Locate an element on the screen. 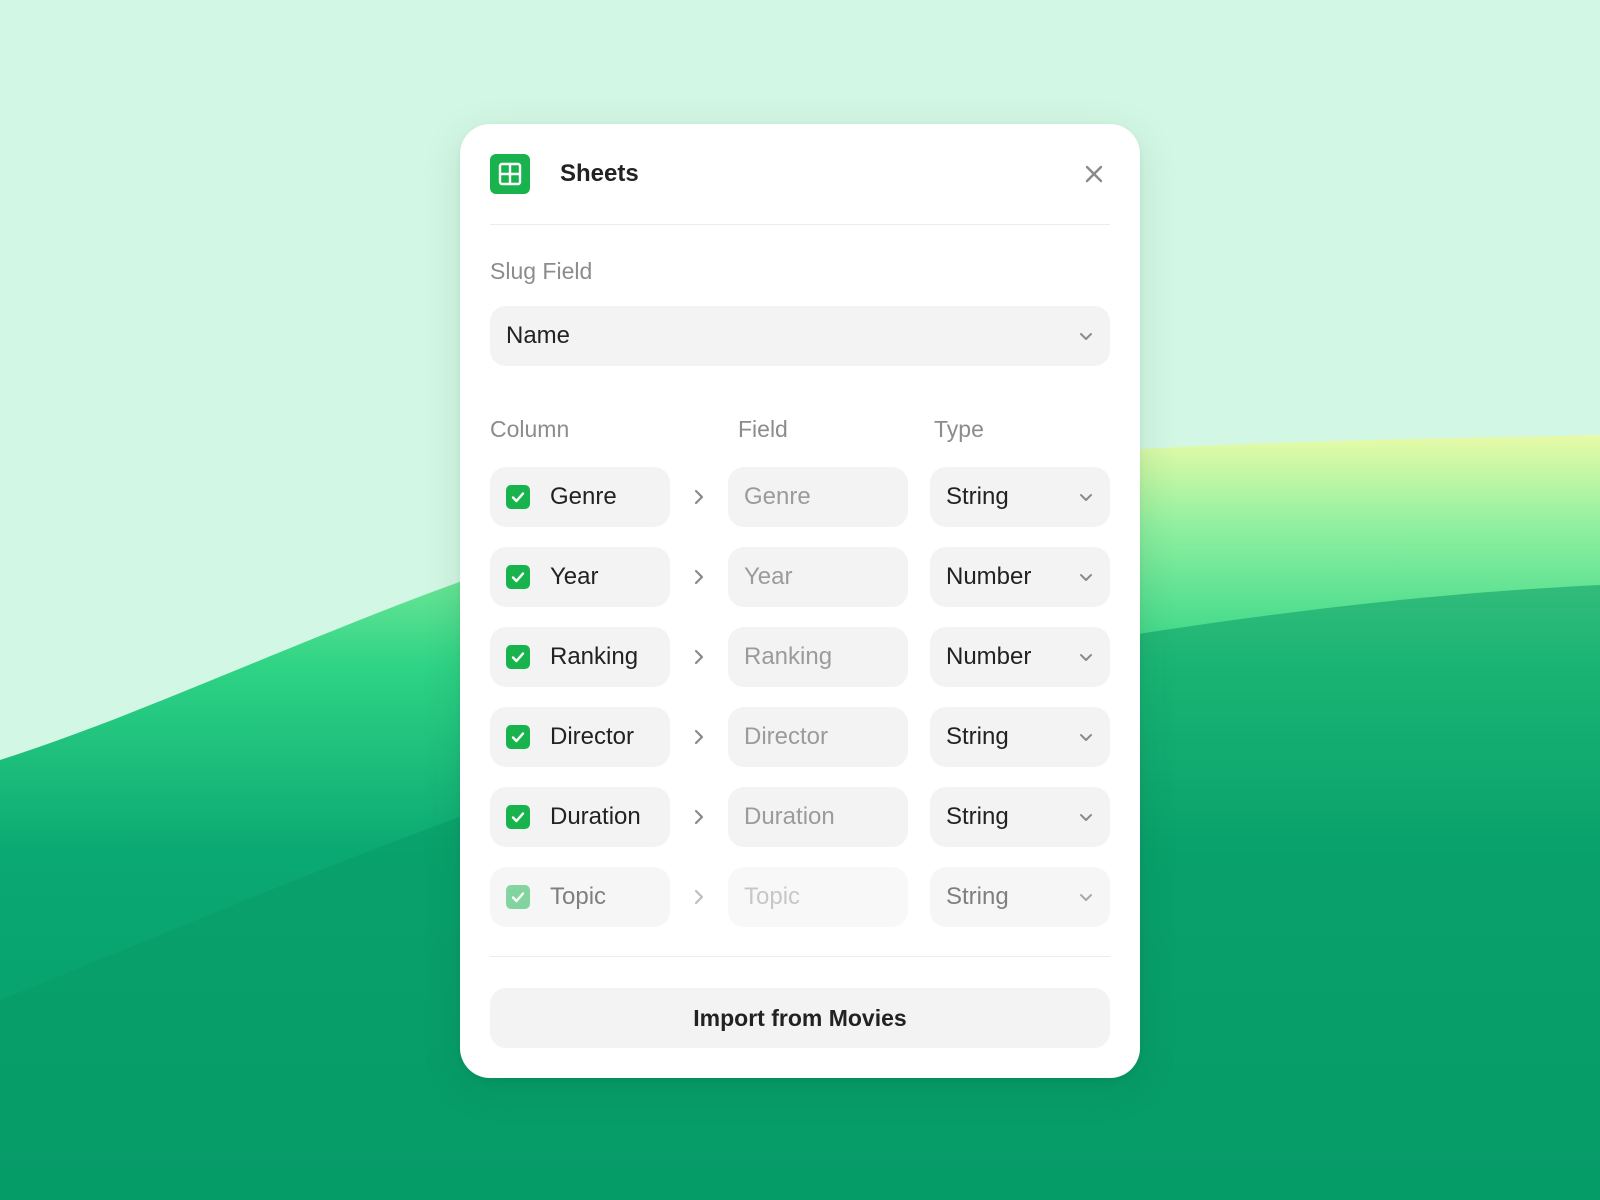  field-placeholder: Director is located at coordinates (786, 736).